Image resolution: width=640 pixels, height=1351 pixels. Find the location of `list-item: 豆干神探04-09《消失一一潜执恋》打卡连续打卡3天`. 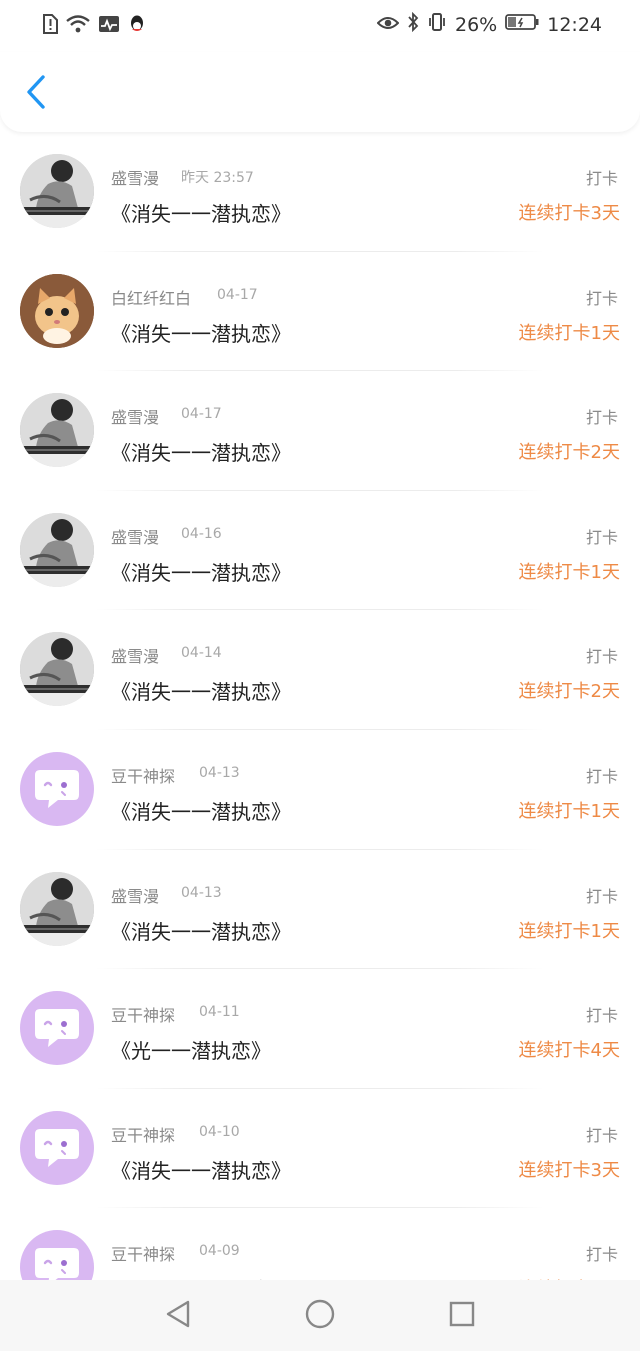

list-item: 豆干神探04-09《消失一一潜执恋》打卡连续打卡3天 is located at coordinates (320, 1244).